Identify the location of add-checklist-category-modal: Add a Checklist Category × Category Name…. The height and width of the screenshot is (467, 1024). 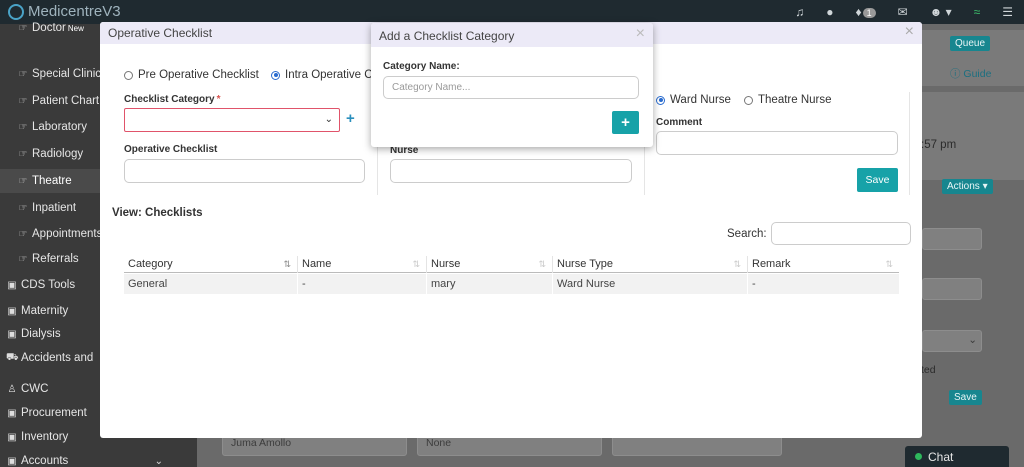
(512, 85).